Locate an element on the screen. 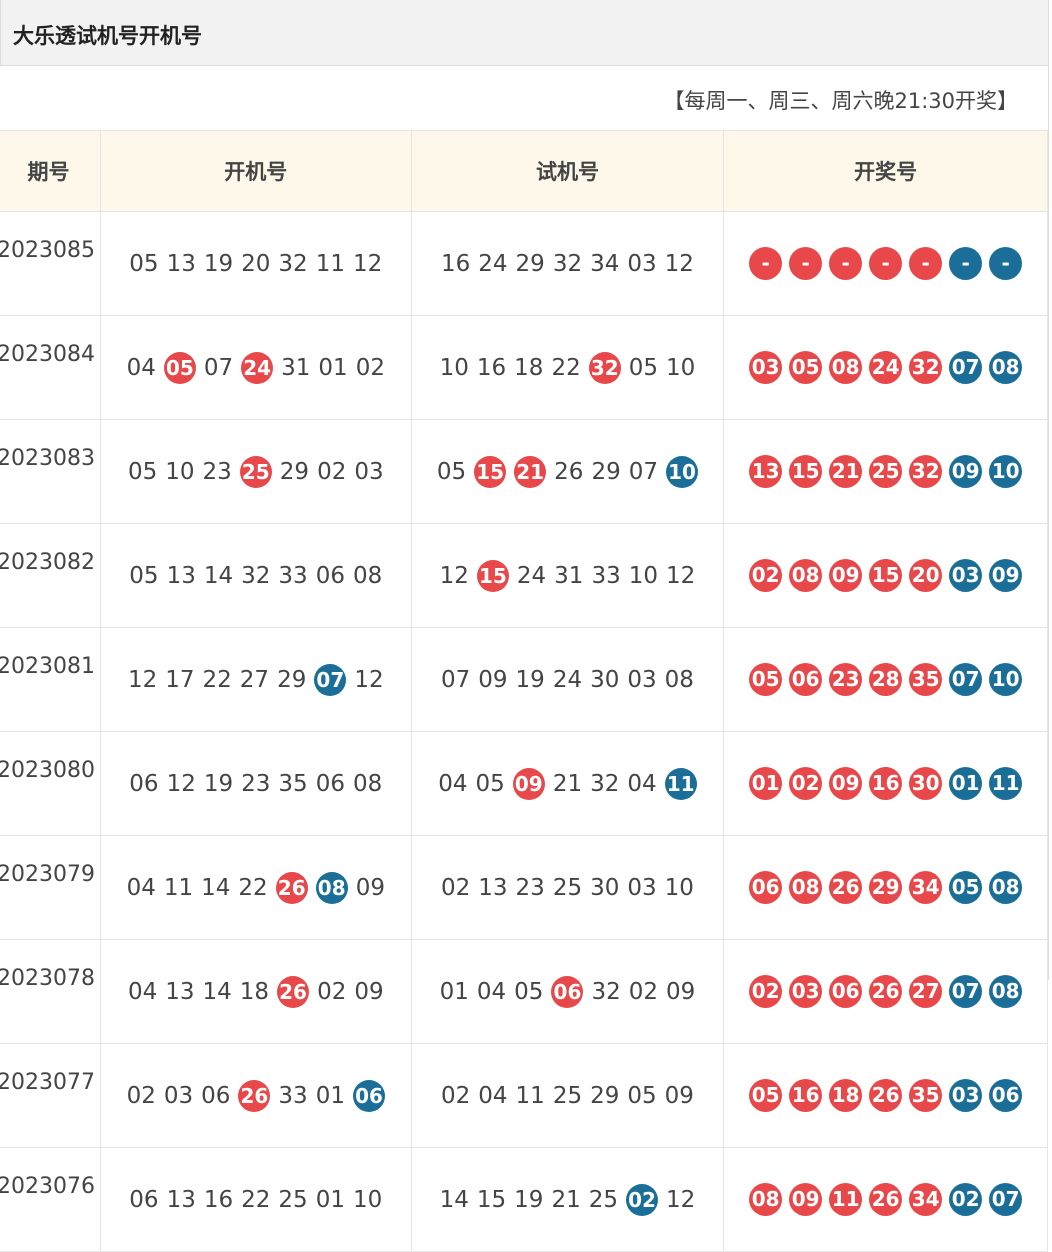 The image size is (1052, 1252). front-ball: 11 is located at coordinates (846, 1199).